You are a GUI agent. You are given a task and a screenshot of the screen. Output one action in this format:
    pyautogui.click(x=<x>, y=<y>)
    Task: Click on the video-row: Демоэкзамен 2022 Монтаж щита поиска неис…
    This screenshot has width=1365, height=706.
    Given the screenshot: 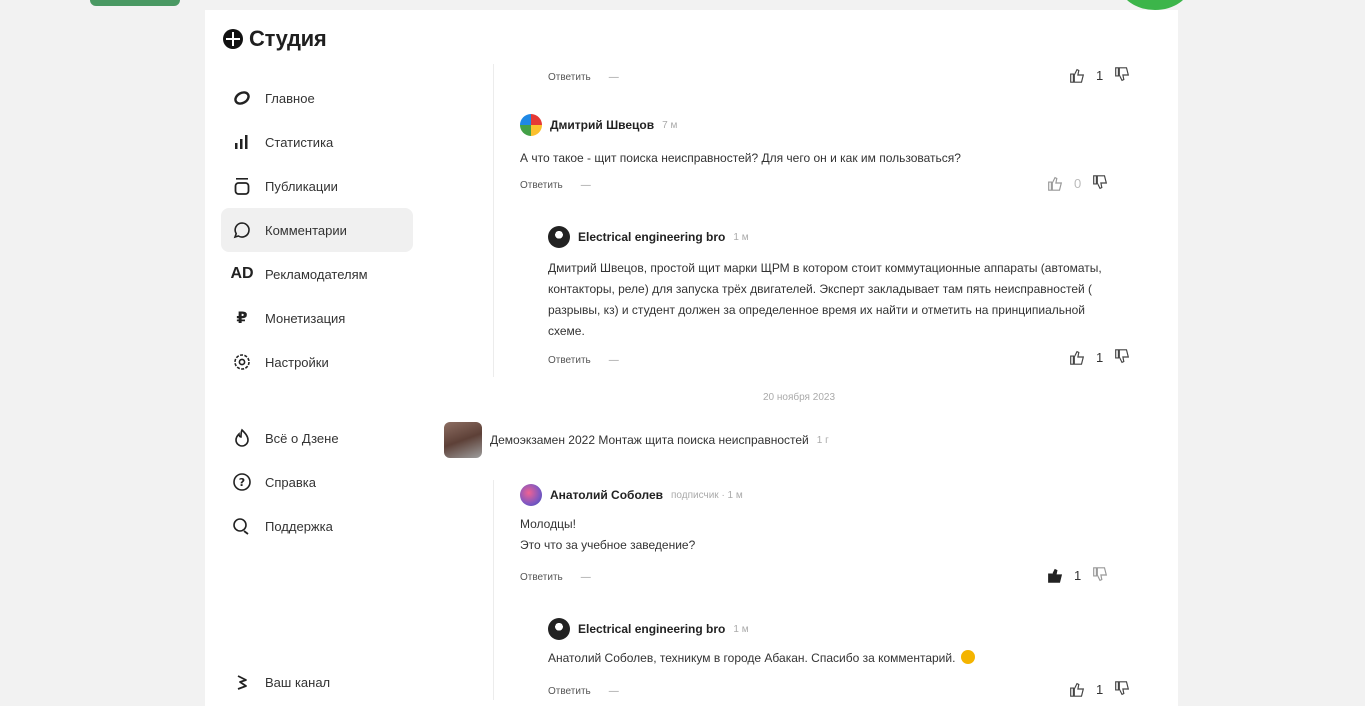 What is the action you would take?
    pyautogui.click(x=636, y=440)
    